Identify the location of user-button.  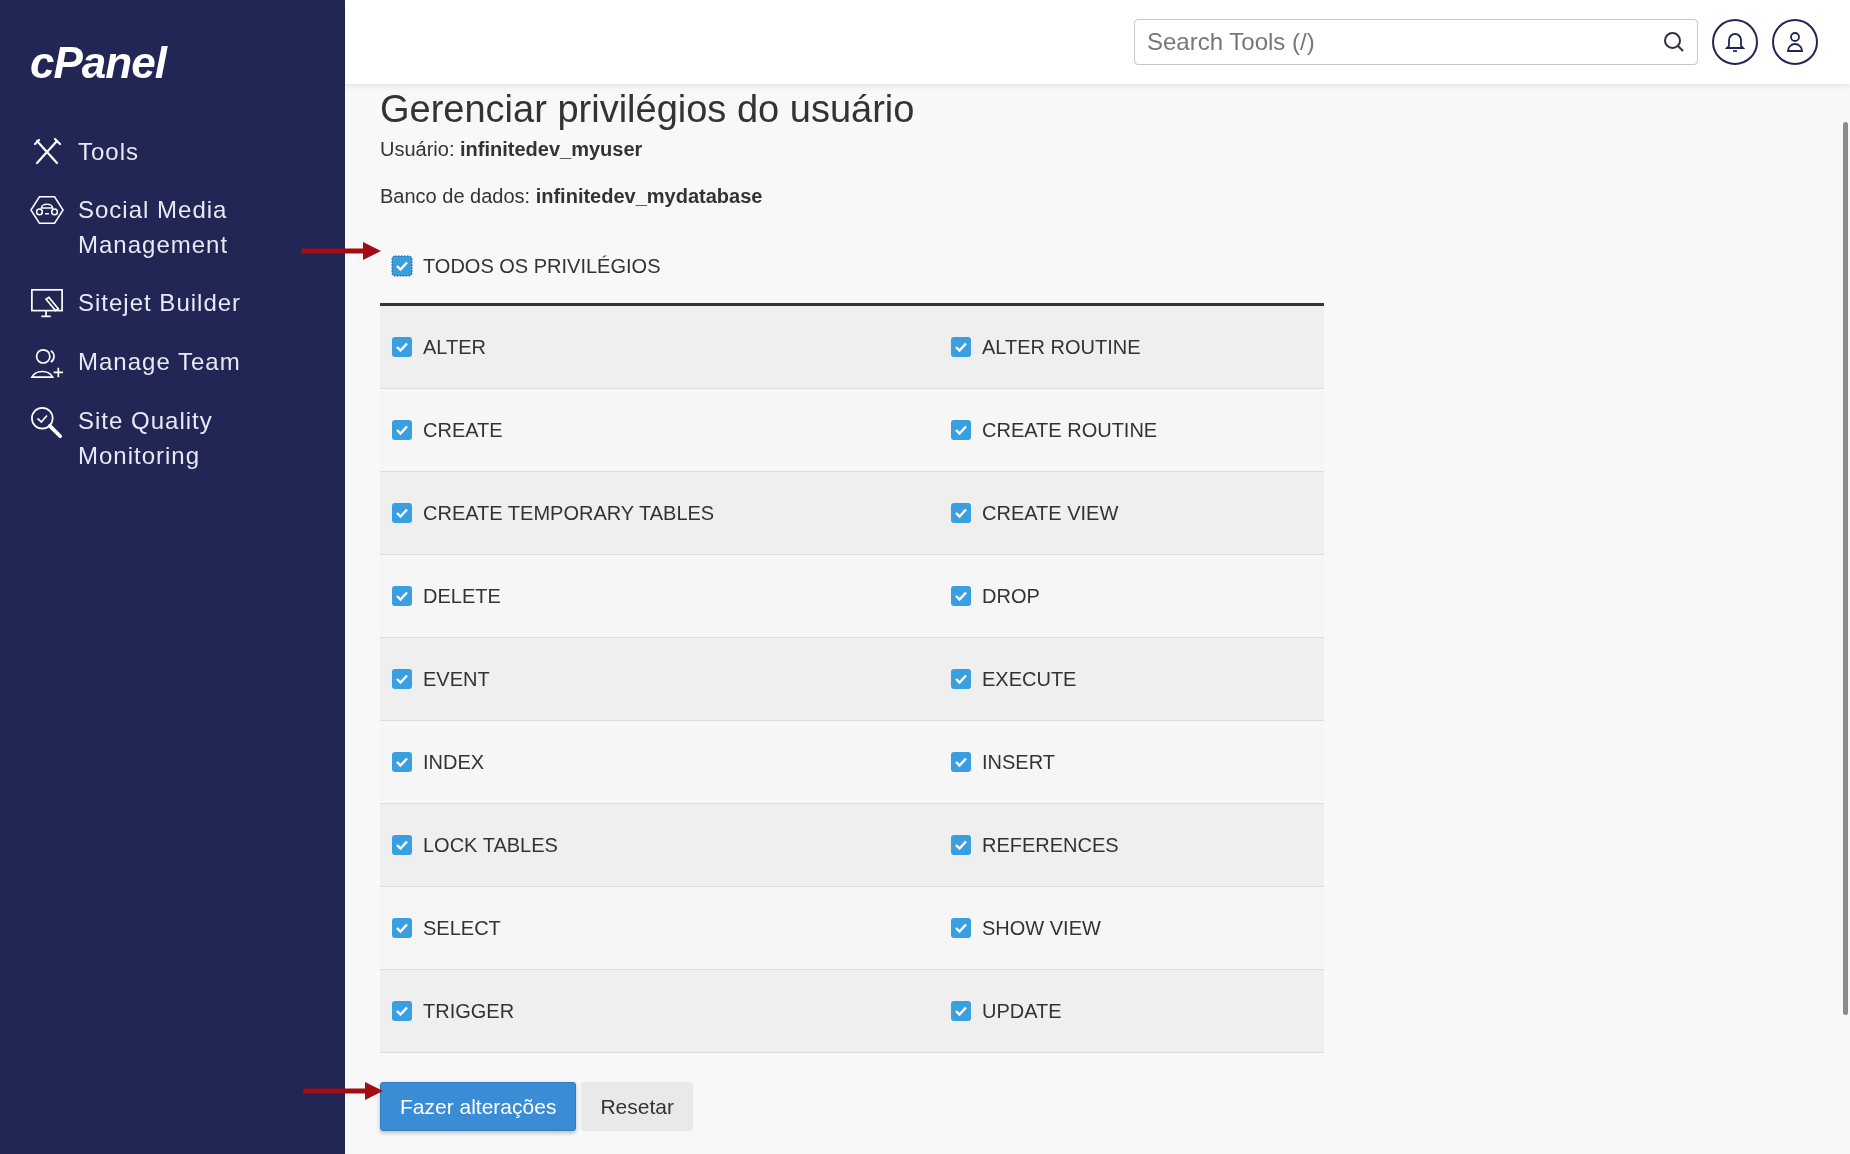
(1795, 42).